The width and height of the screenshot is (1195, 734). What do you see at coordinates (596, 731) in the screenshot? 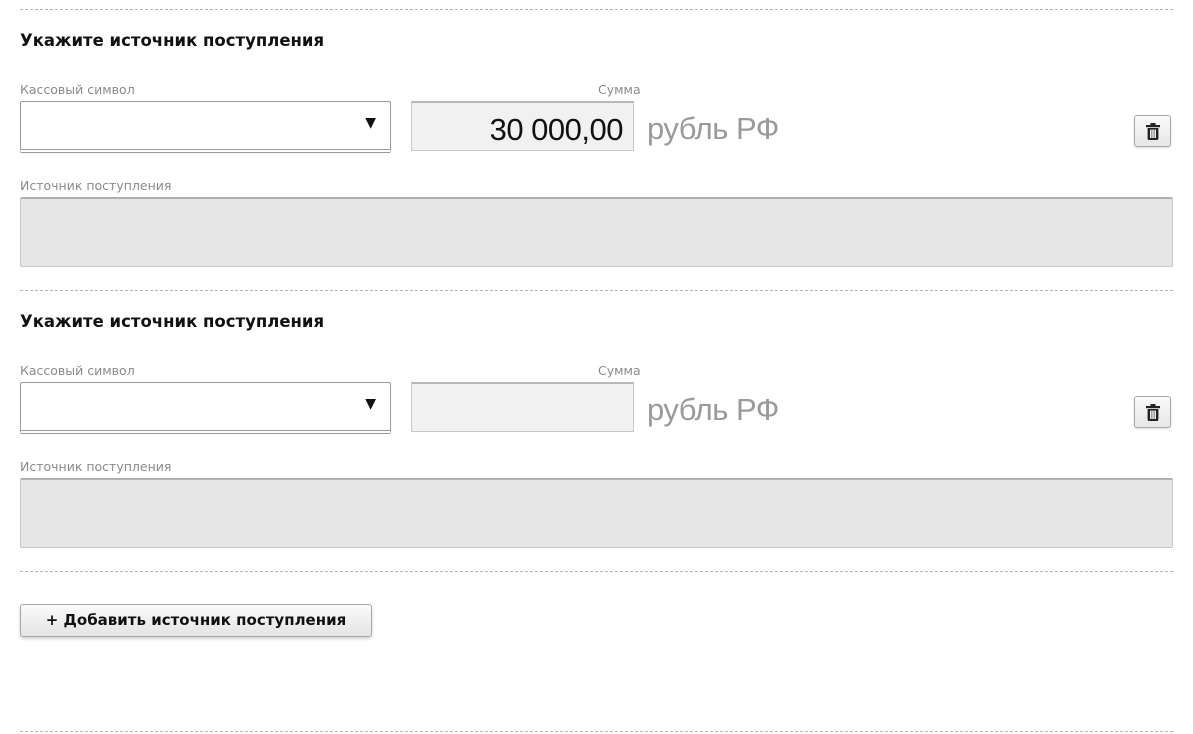
I see `bottom-divider` at bounding box center [596, 731].